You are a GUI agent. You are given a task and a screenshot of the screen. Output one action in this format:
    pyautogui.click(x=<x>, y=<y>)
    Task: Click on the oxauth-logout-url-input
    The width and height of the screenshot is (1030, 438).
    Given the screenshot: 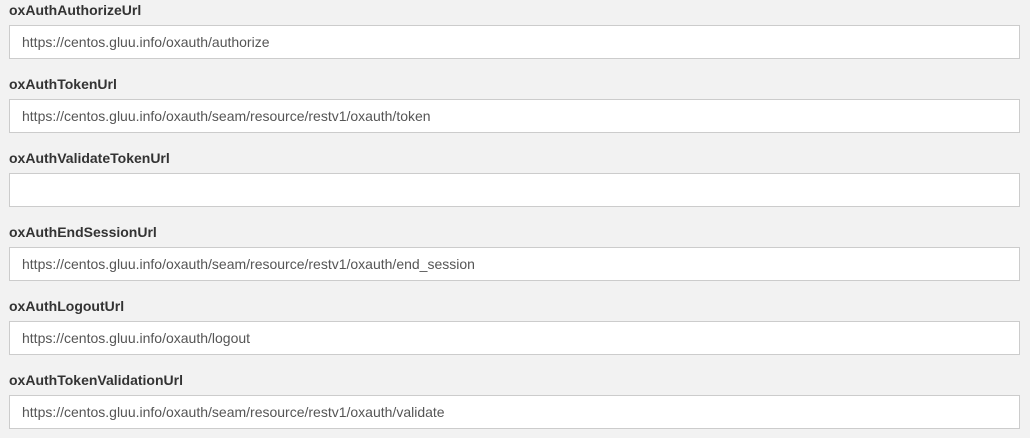 What is the action you would take?
    pyautogui.click(x=514, y=338)
    